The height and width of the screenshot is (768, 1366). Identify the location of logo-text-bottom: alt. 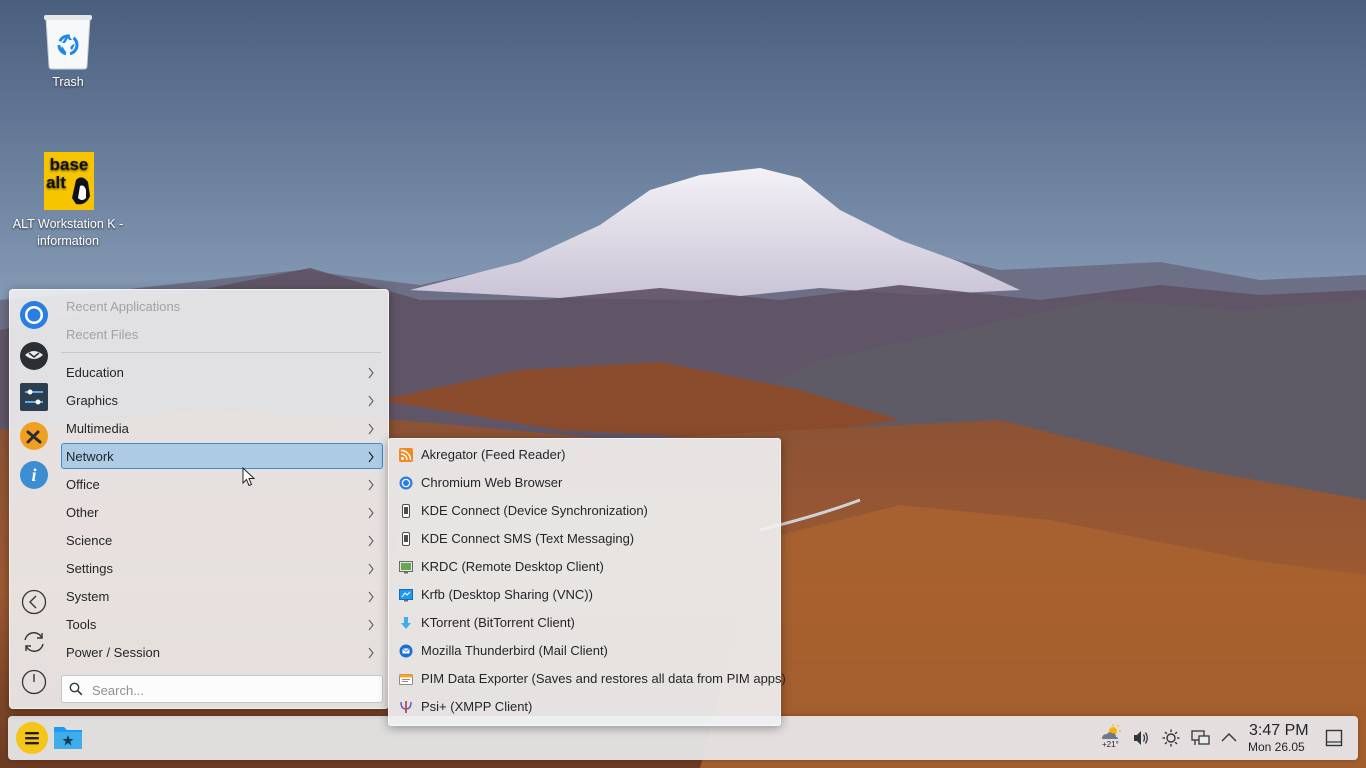
(56, 182).